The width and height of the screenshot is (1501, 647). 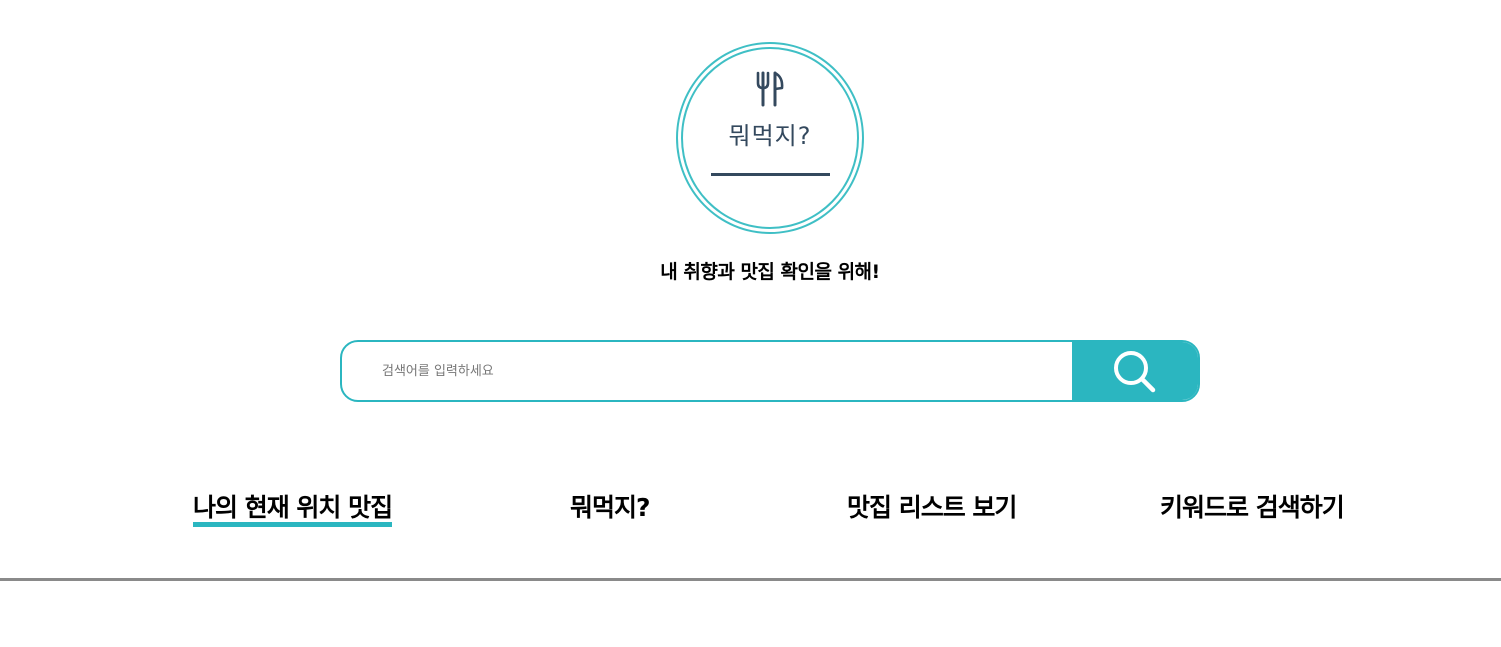 I want to click on nav-item-keyword-search: 키워드로 검색하기, so click(x=1252, y=506).